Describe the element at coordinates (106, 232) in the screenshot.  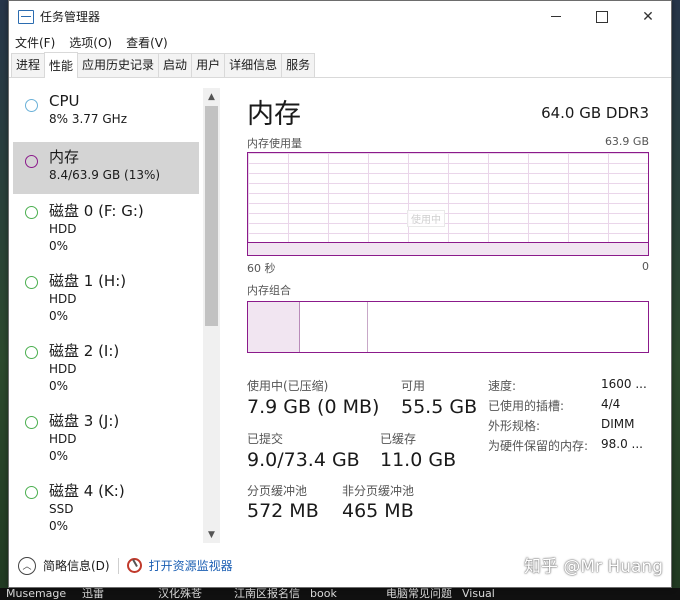
I see `resource-item-disk-0: 磁盘 0 (F: G:) HDD 0%` at that location.